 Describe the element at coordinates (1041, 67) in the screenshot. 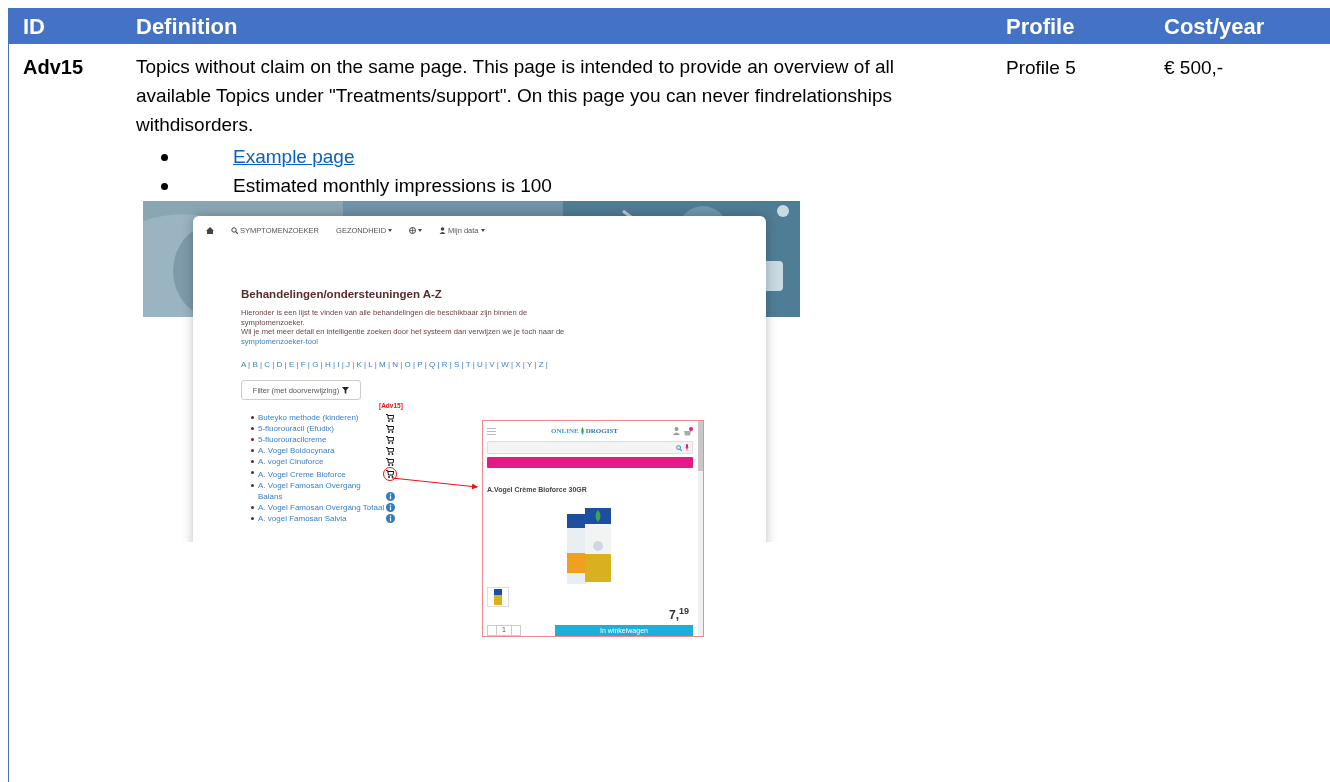

I see `profile-text: Profile 5` at that location.